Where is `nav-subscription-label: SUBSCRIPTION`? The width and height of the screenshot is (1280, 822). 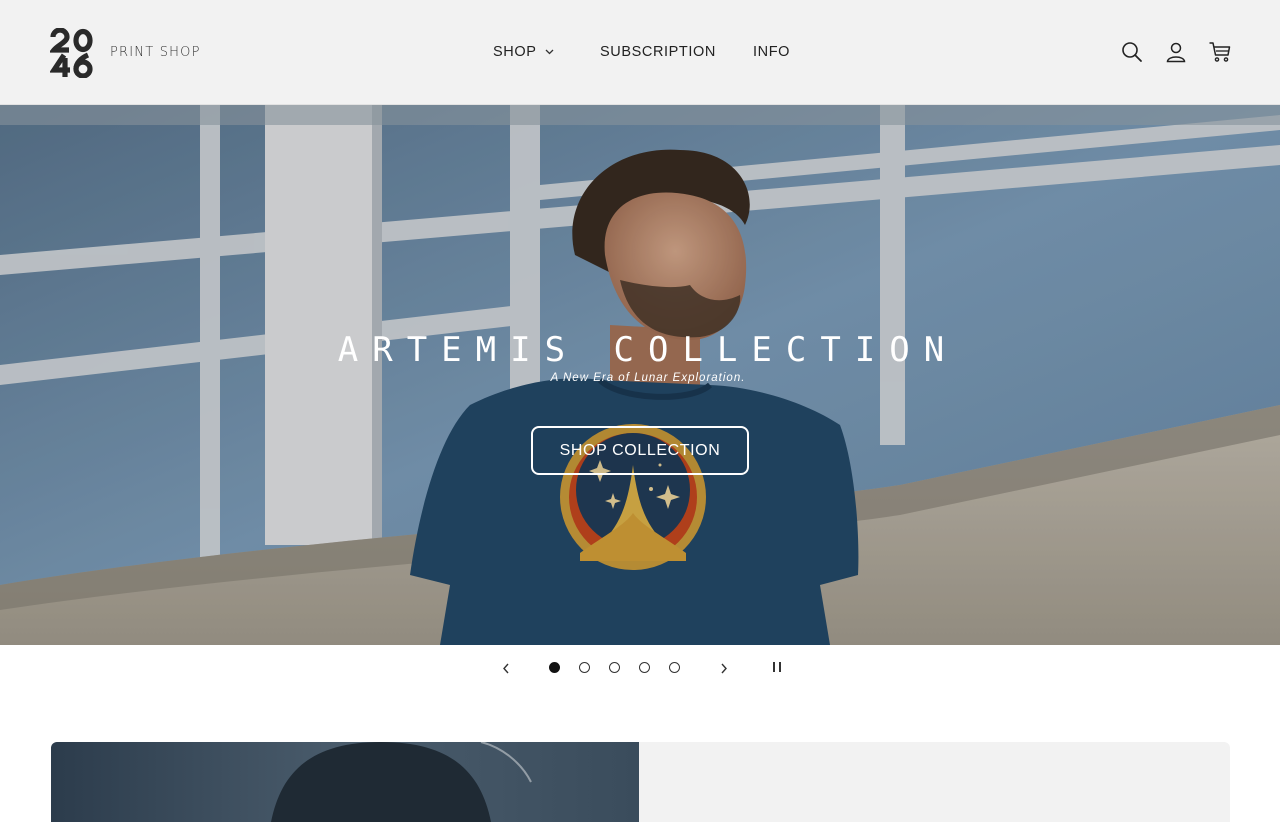
nav-subscription-label: SUBSCRIPTION is located at coordinates (658, 52).